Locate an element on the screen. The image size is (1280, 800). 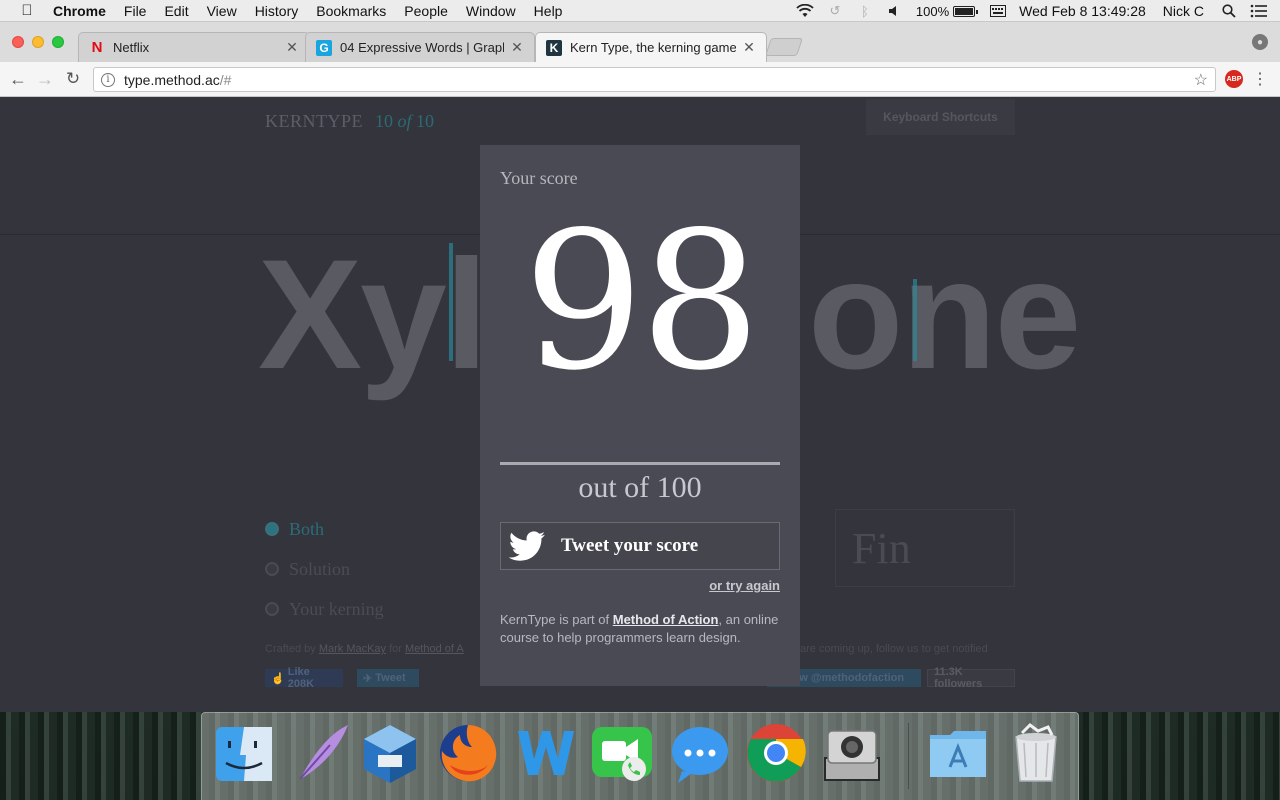
menu-history: History is located at coordinates (277, 11).